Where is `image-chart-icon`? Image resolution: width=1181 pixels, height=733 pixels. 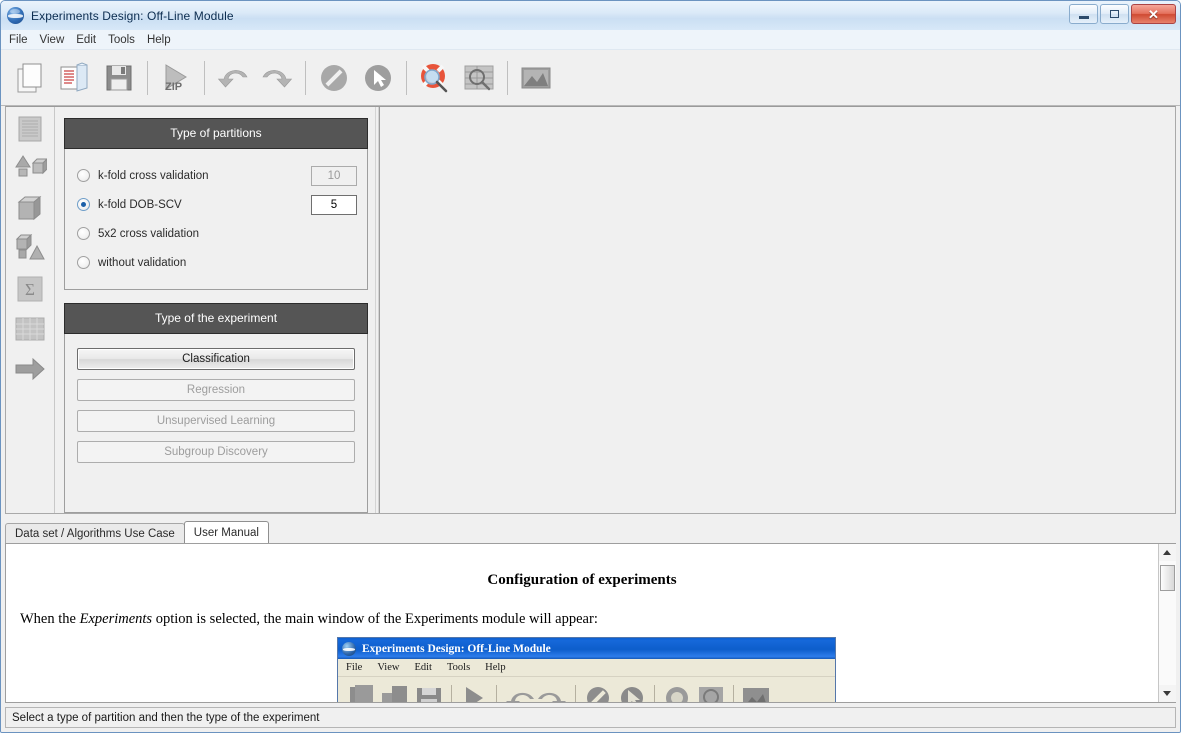 image-chart-icon is located at coordinates (536, 77).